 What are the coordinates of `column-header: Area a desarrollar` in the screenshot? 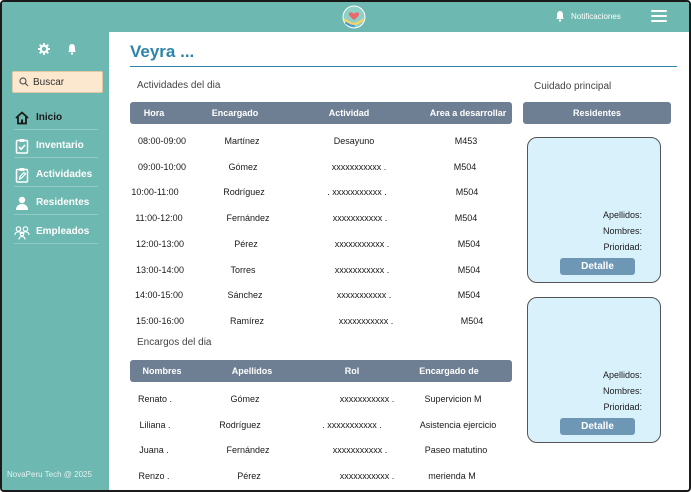 It's located at (468, 113).